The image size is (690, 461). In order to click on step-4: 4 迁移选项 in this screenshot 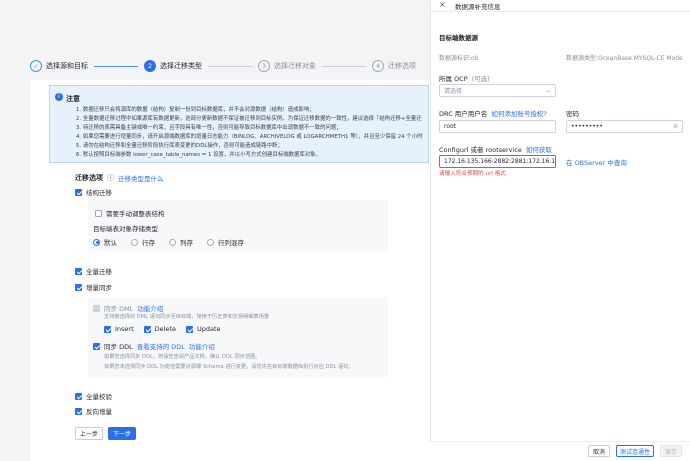, I will do `click(394, 66)`.